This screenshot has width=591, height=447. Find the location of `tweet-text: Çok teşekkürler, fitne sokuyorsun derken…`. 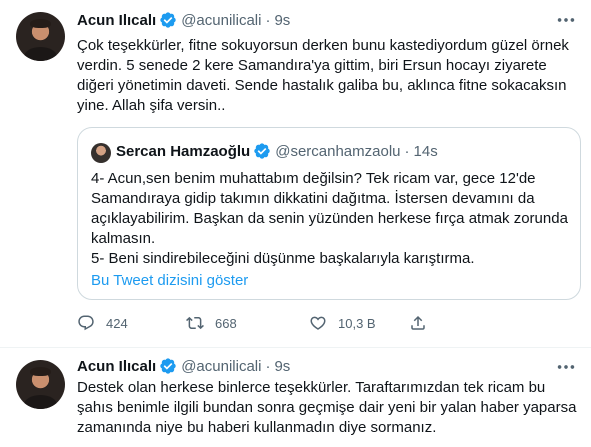

tweet-text: Çok teşekkürler, fitne sokuyorsun derken… is located at coordinates (323, 75).